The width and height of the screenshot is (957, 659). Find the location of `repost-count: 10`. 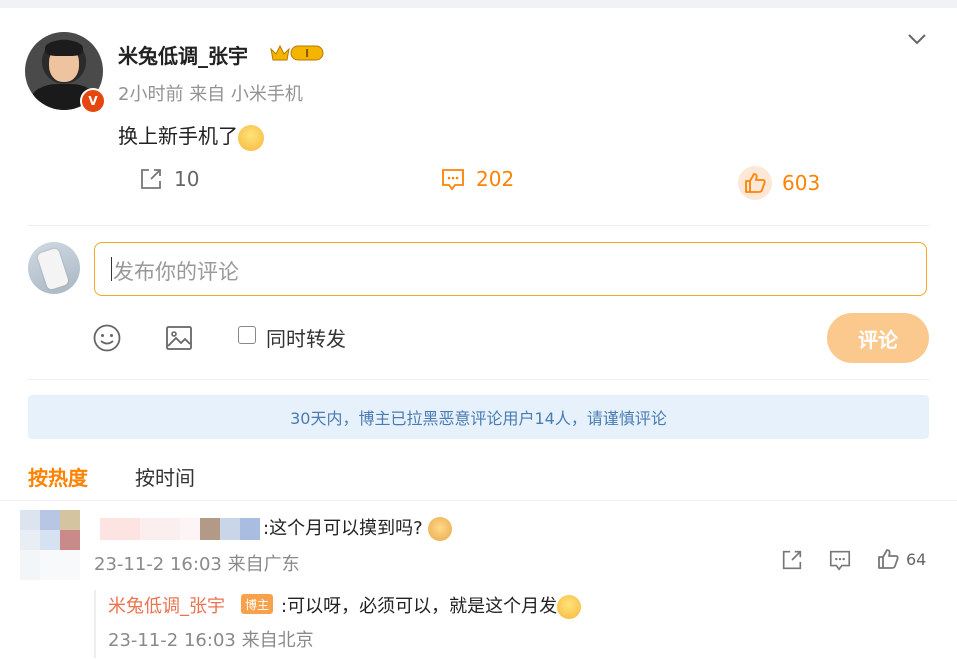

repost-count: 10 is located at coordinates (187, 179).